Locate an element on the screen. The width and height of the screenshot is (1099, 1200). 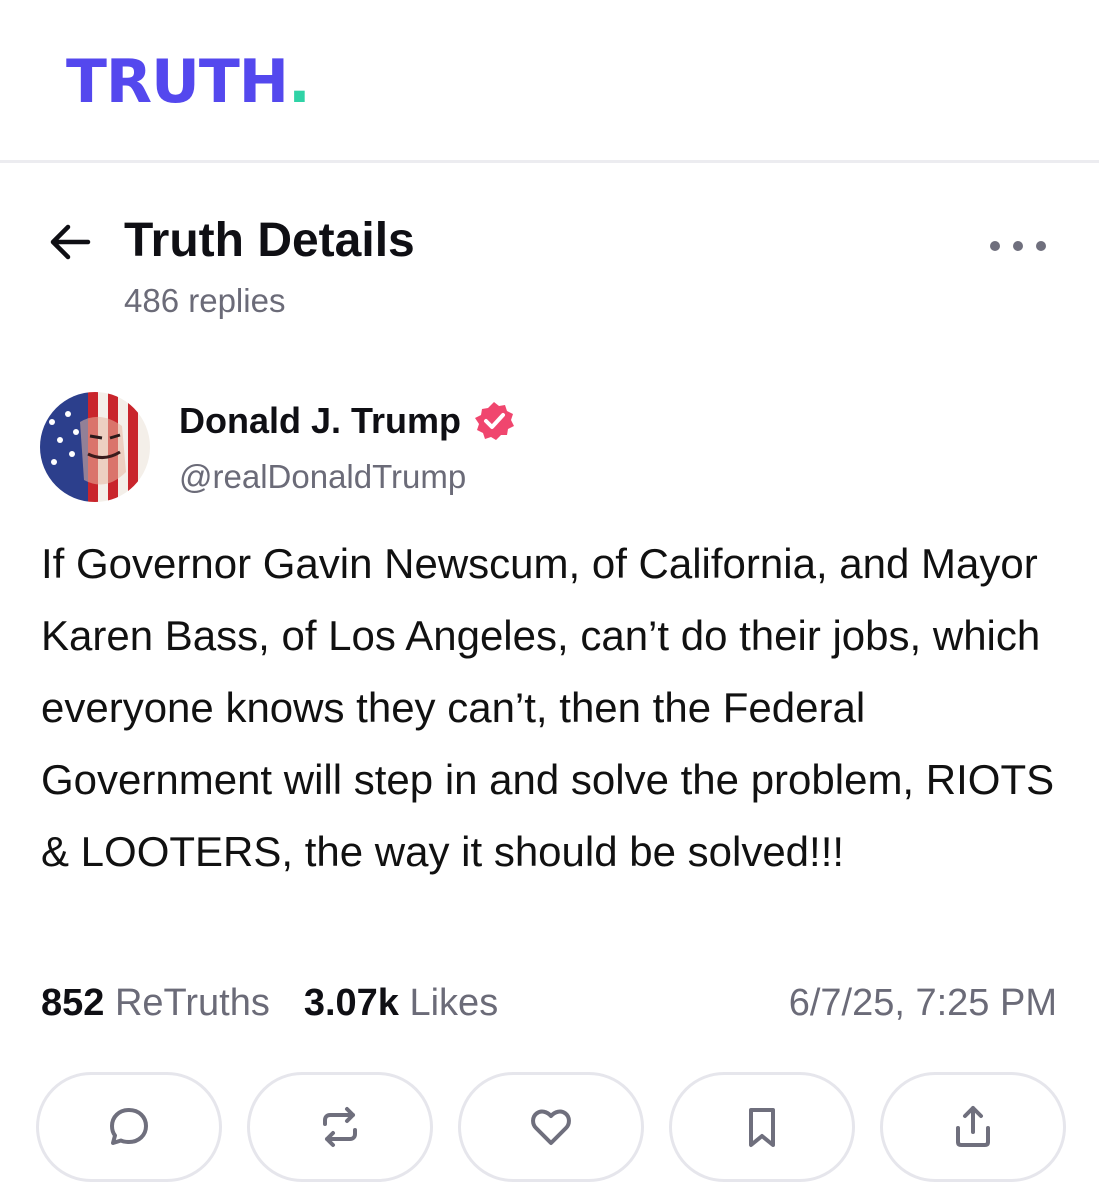
author-handle: @realDonaldTrump is located at coordinates (322, 477).